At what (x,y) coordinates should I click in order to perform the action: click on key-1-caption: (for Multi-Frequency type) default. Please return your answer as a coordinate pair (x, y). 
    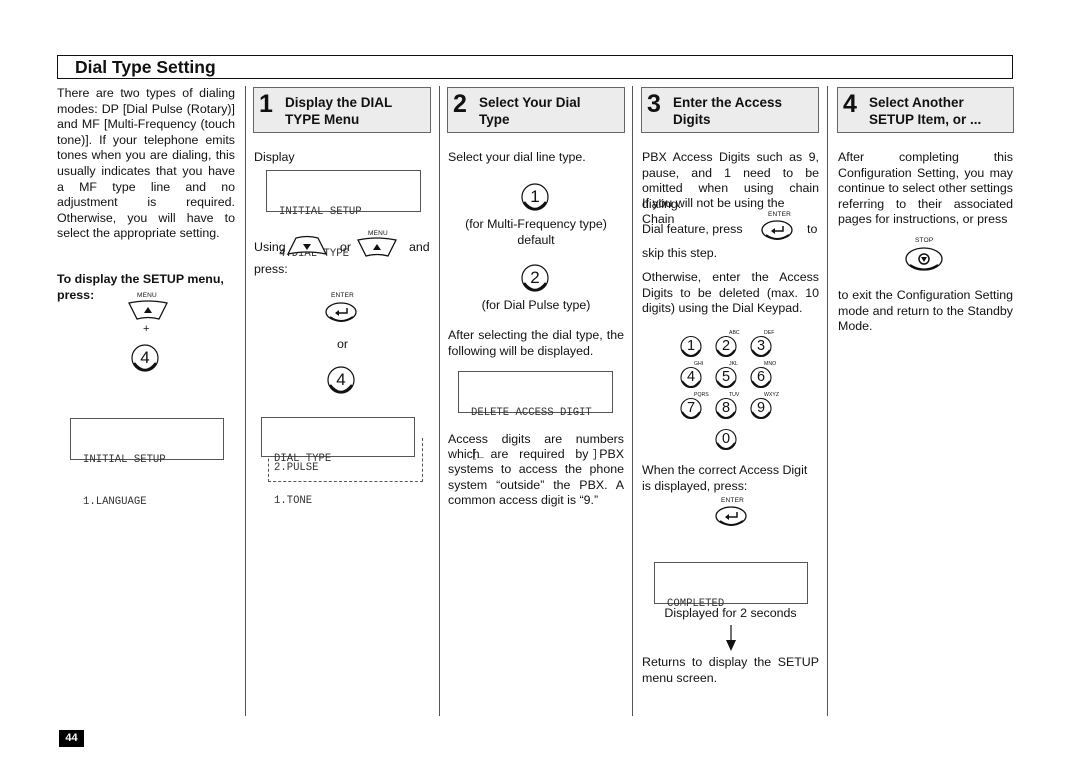
    Looking at the image, I should click on (536, 232).